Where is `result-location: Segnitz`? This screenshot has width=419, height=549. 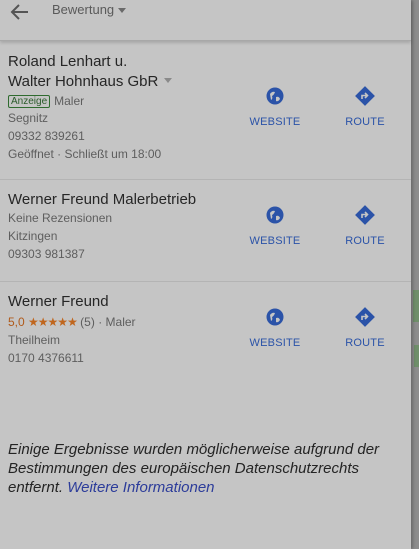
result-location: Segnitz is located at coordinates (28, 118).